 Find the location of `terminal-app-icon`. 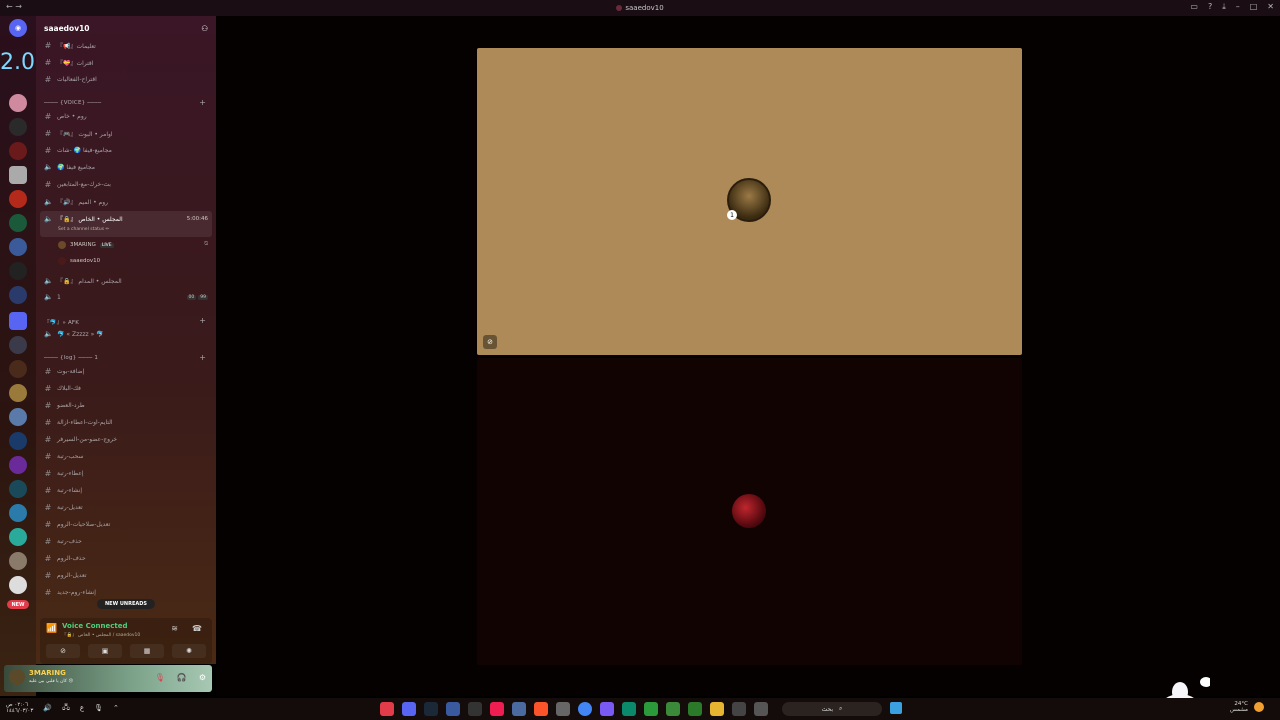

terminal-app-icon is located at coordinates (475, 709).